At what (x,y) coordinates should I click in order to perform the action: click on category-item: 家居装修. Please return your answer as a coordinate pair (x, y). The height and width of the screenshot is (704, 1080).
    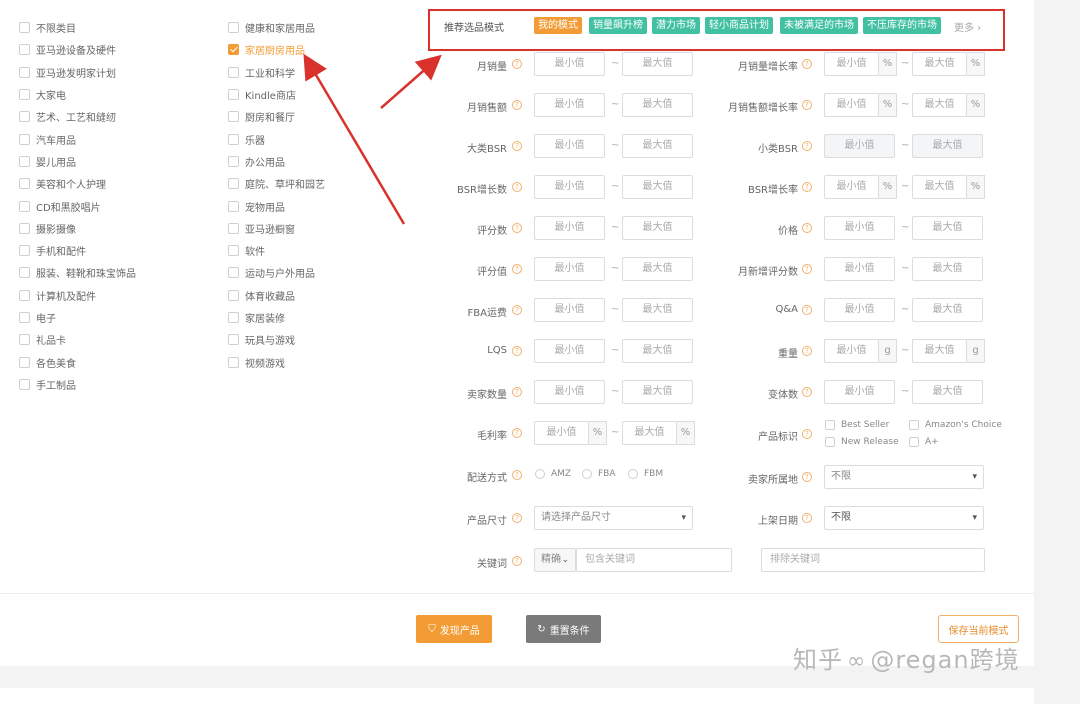
    Looking at the image, I should click on (256, 317).